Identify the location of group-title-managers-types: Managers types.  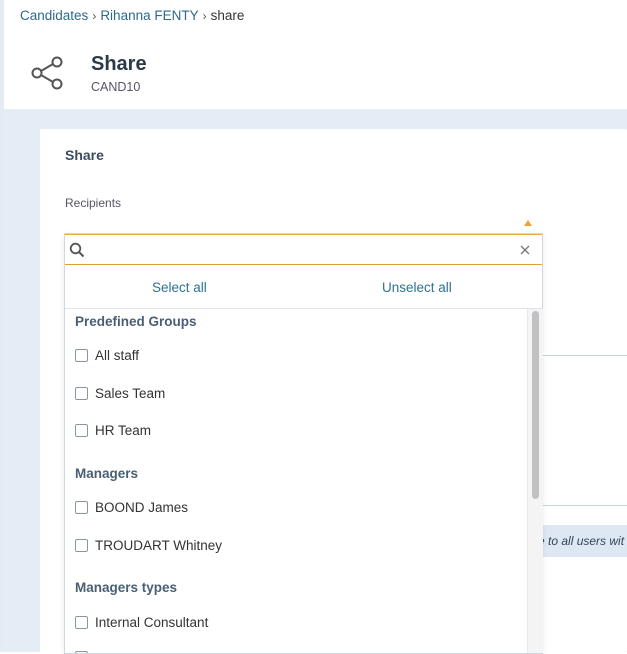
(126, 587).